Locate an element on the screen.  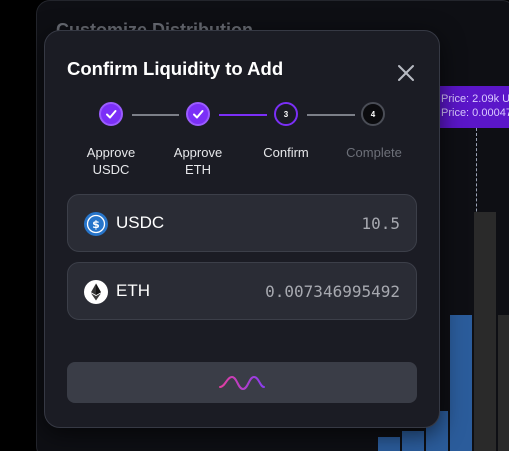
token-row-eth: ETH 0.007346995492 is located at coordinates (242, 291).